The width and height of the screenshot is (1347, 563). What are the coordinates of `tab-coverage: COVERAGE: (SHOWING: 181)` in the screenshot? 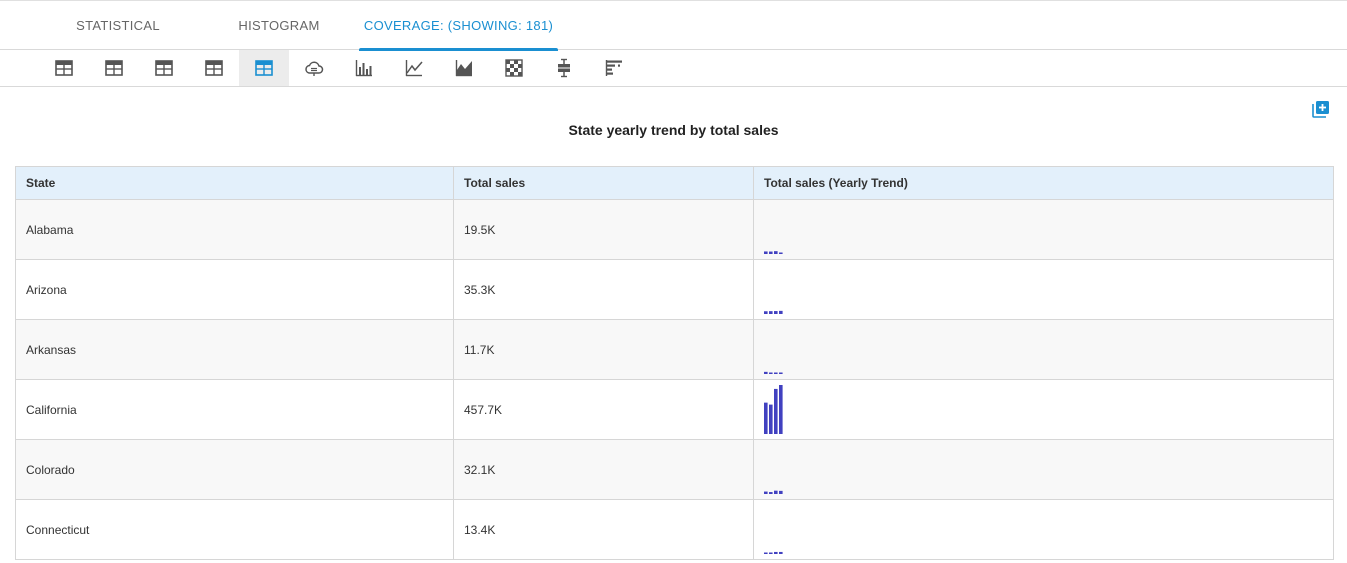 It's located at (458, 26).